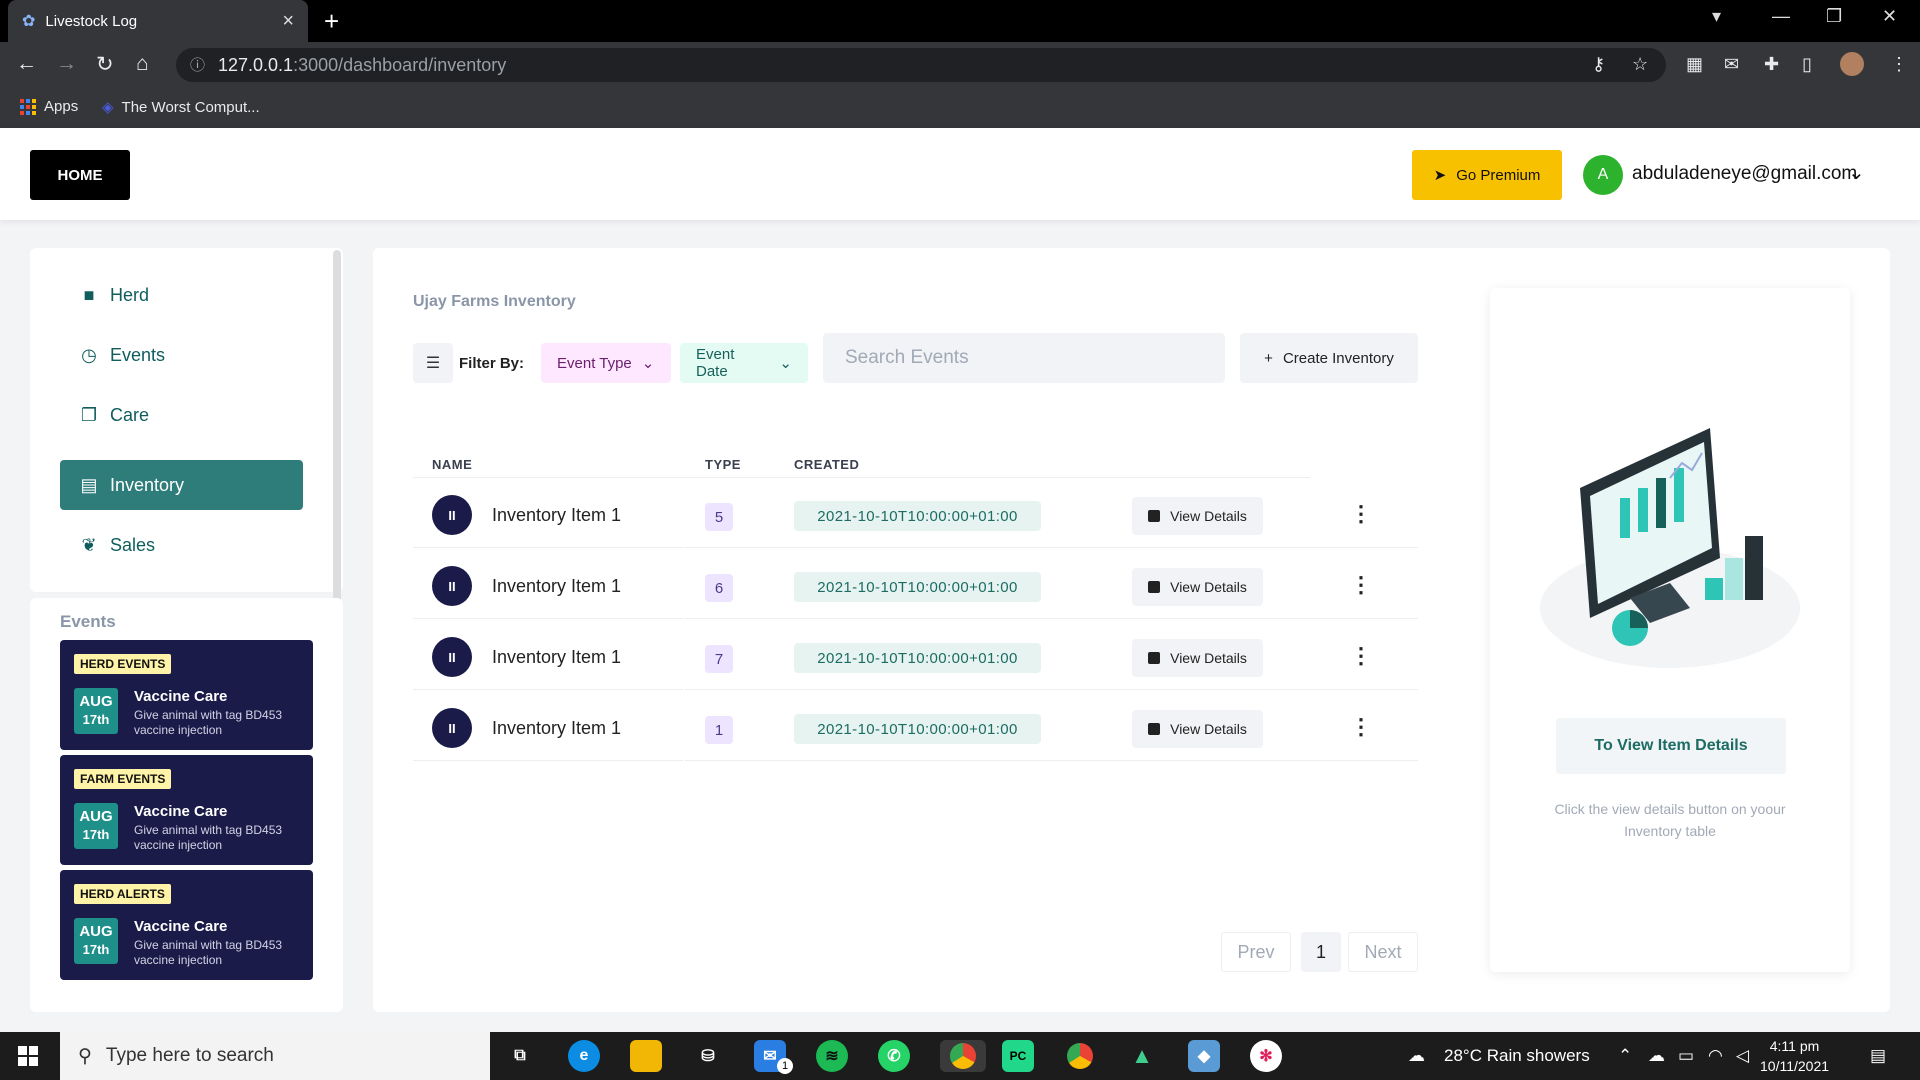 This screenshot has width=1920, height=1080. I want to click on sidebar-item-sales: ❦ Sales, so click(181, 545).